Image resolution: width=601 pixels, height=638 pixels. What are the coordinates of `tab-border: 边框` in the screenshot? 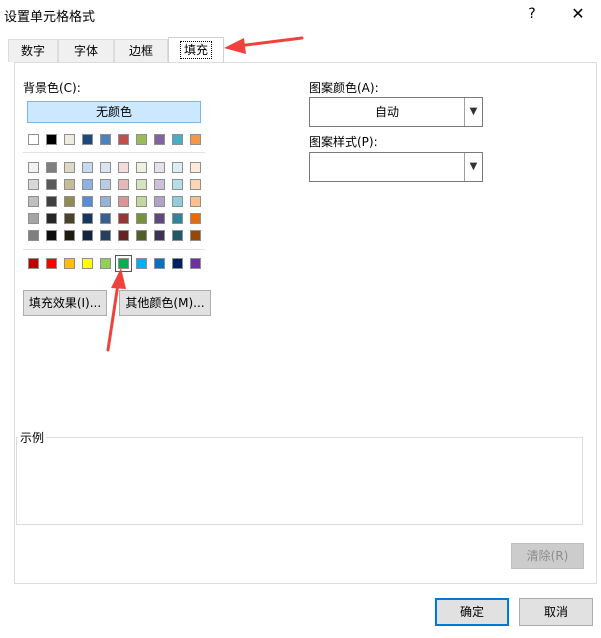 It's located at (141, 50).